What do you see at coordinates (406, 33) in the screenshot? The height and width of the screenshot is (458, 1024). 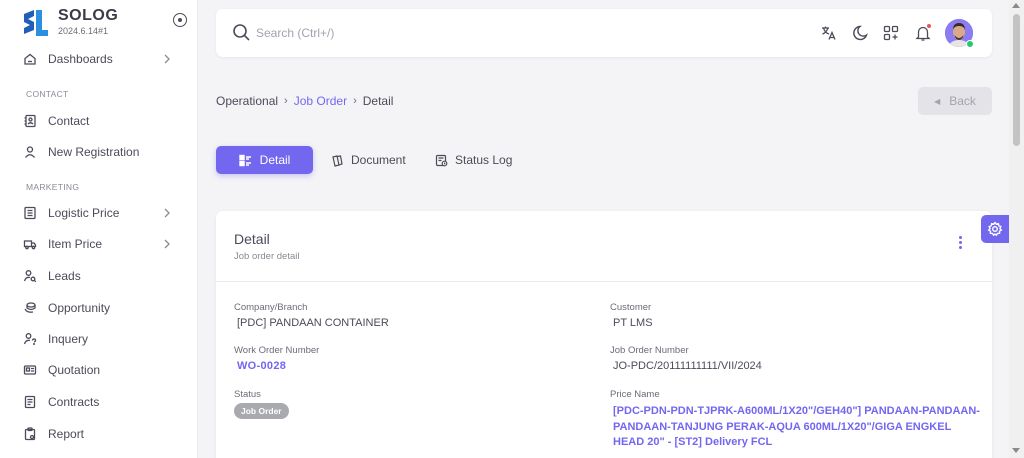 I see `search-input` at bounding box center [406, 33].